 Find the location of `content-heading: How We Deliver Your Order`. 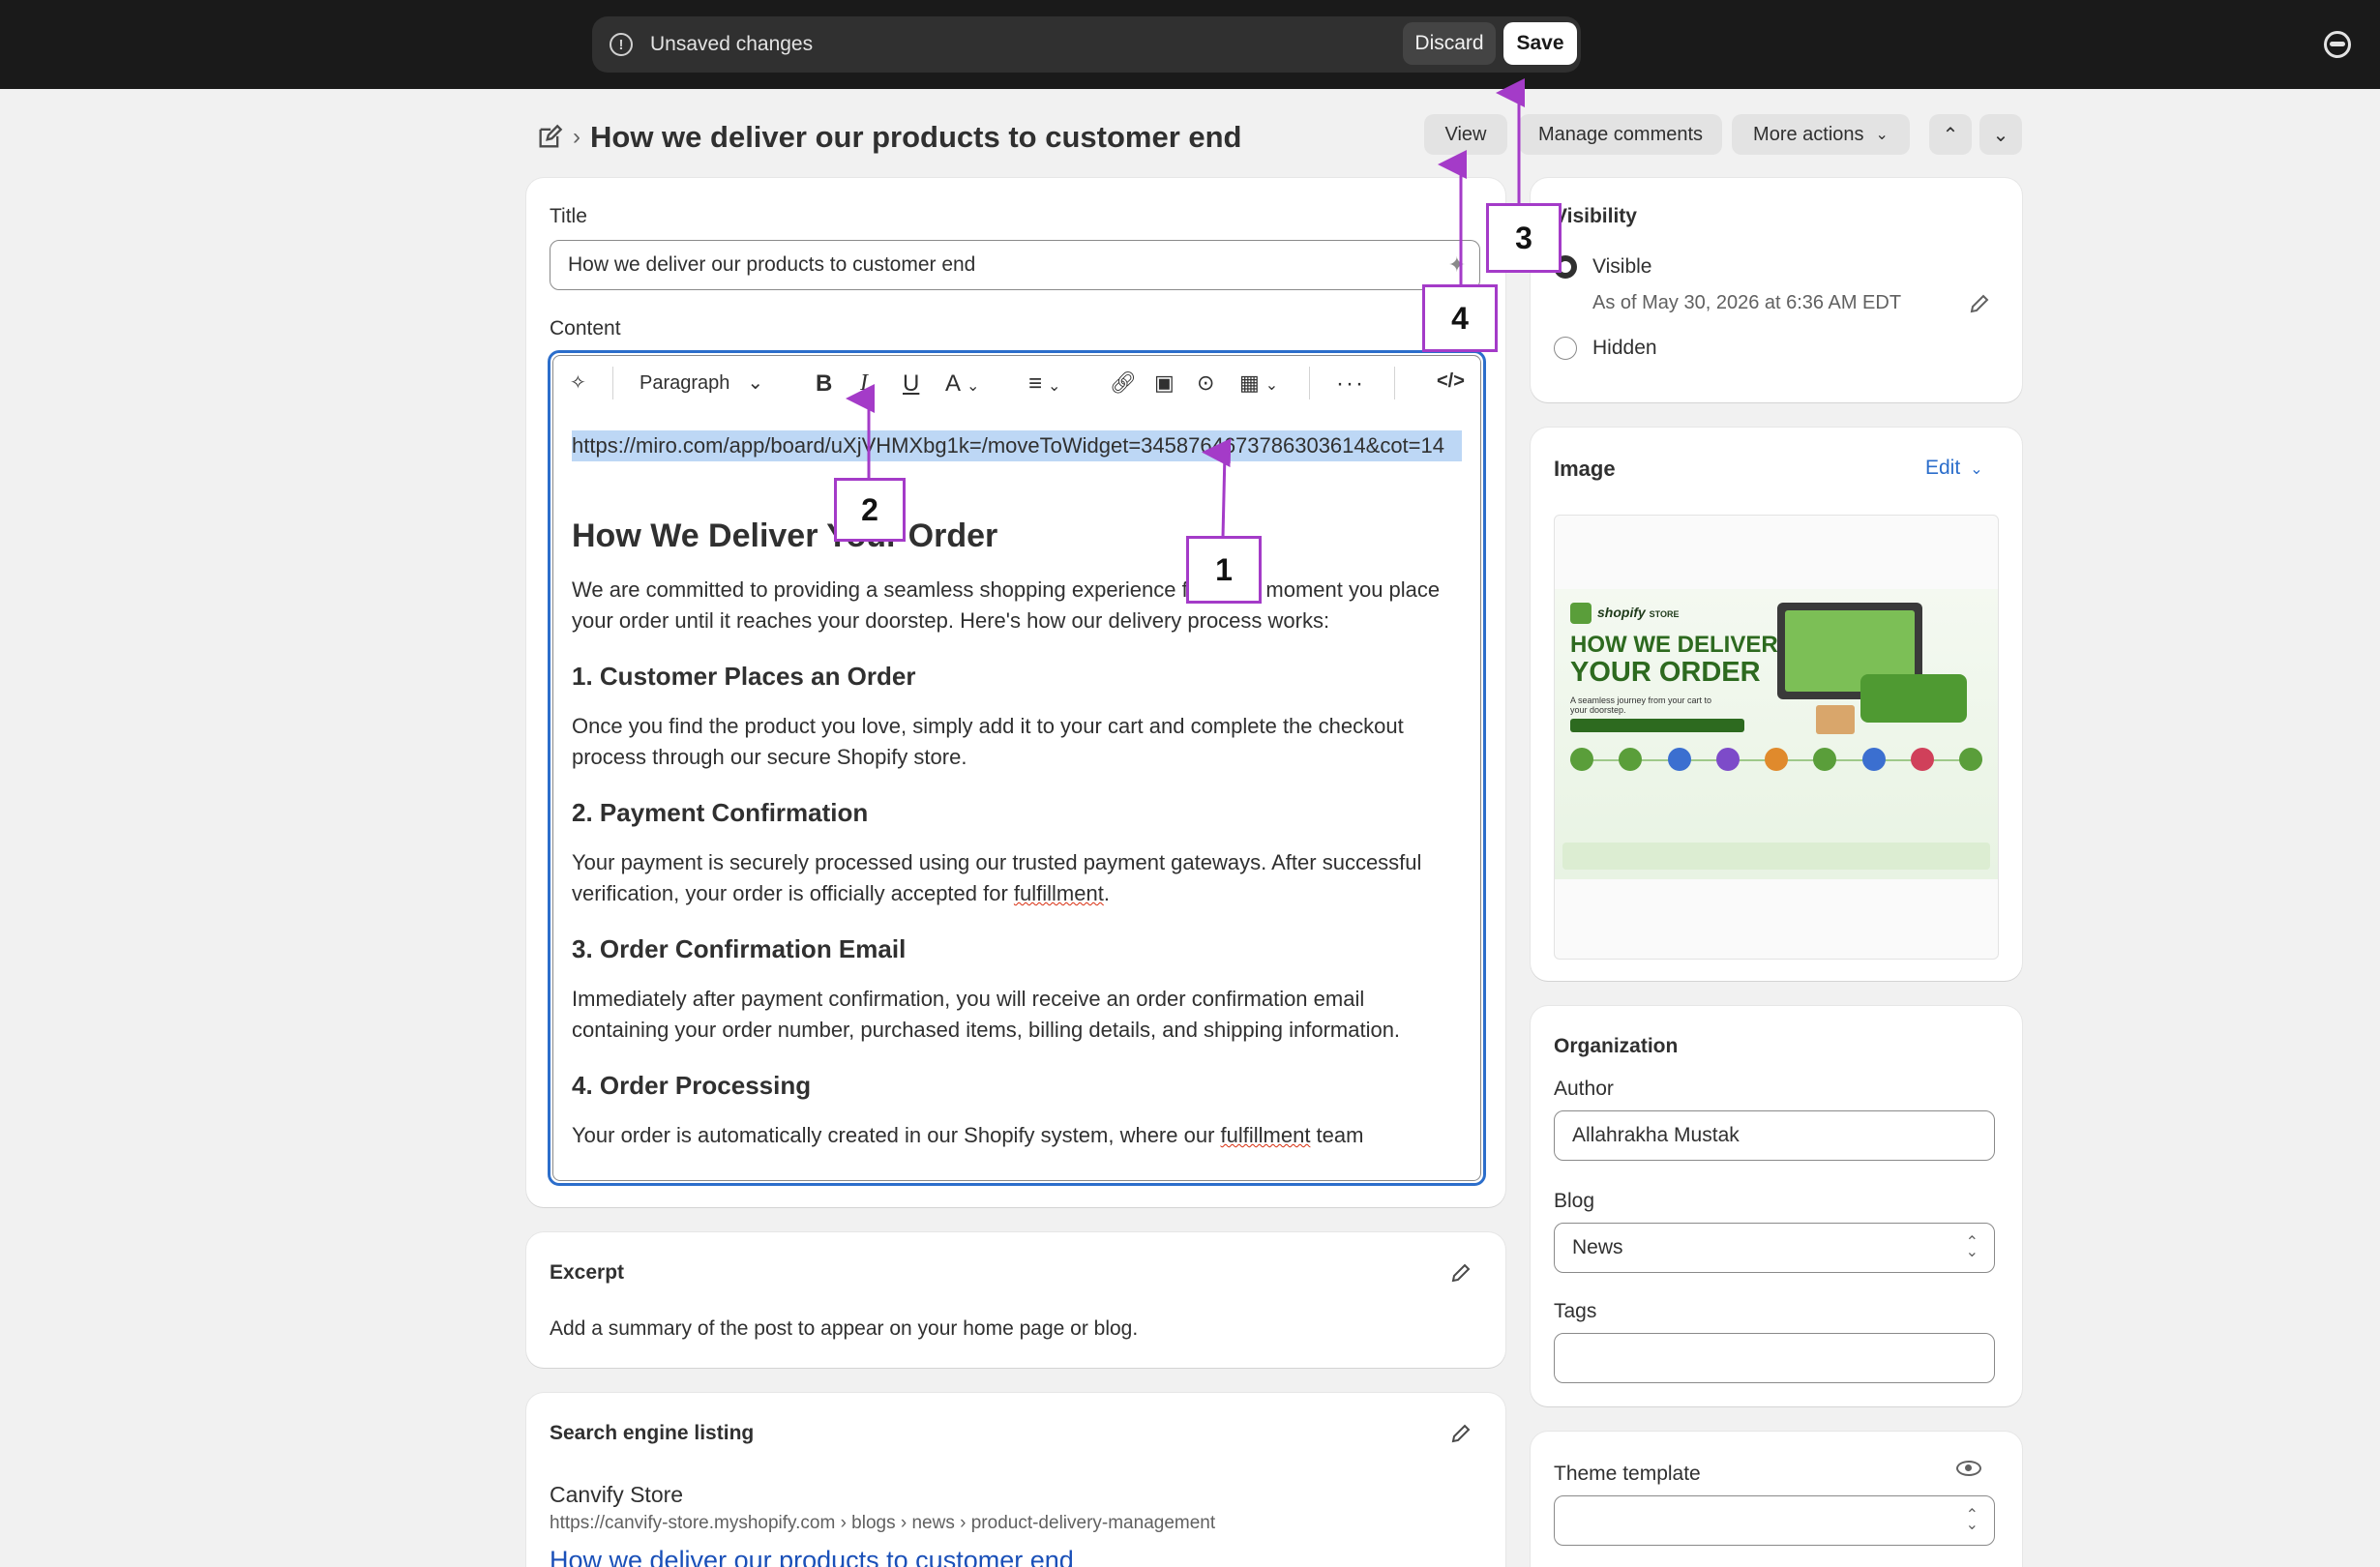

content-heading: How We Deliver Your Order is located at coordinates (785, 536).